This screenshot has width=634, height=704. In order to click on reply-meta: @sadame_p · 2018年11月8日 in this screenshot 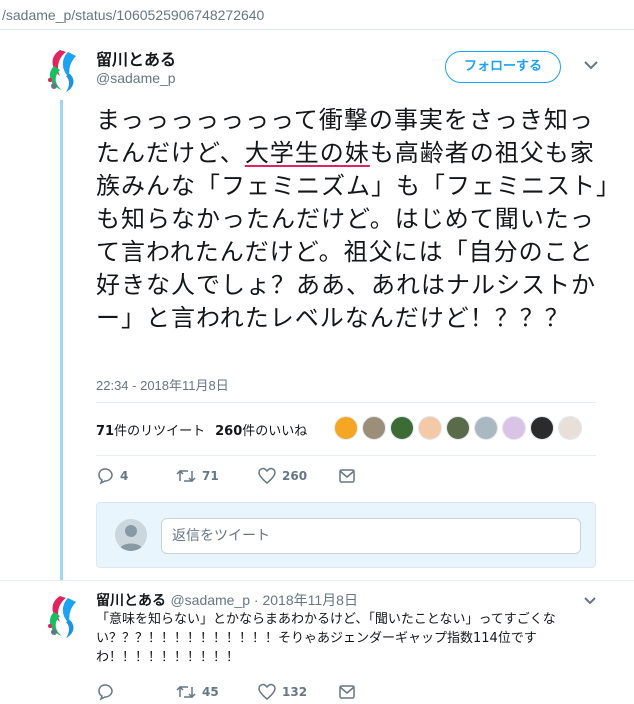, I will do `click(264, 600)`.